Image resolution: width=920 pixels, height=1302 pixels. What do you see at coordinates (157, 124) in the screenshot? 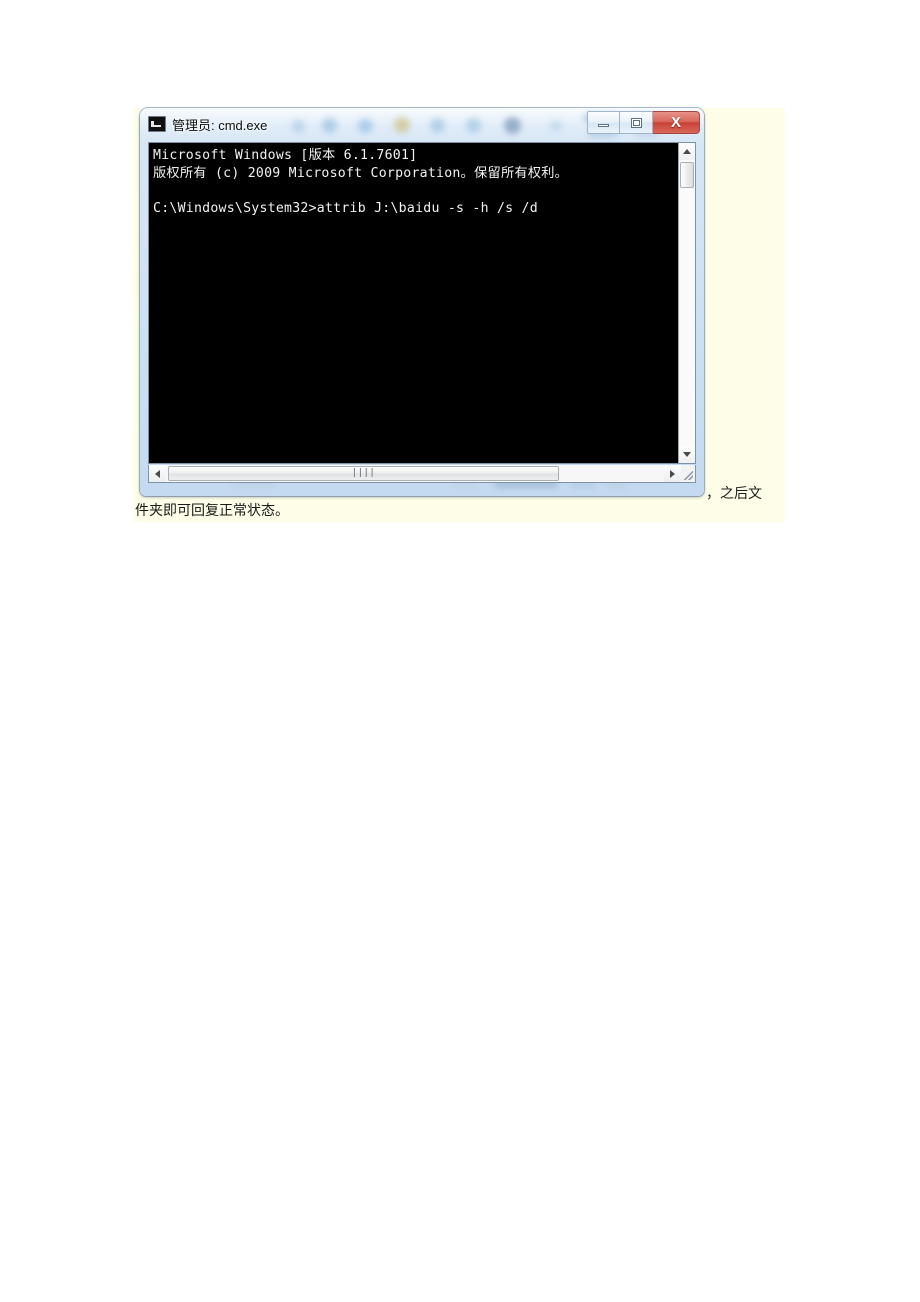
I see `cmd-console-icon` at bounding box center [157, 124].